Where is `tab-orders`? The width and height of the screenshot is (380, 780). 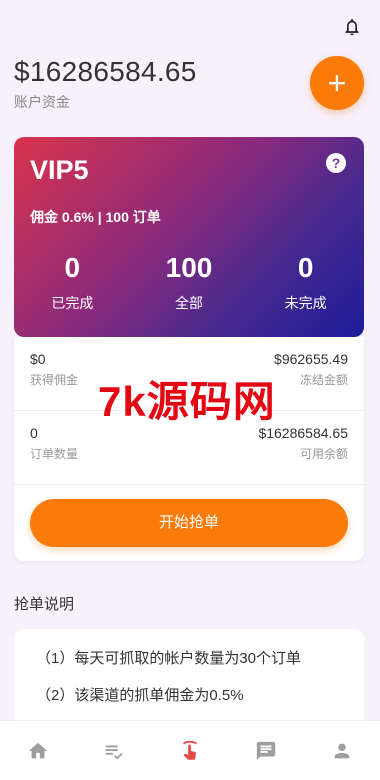 tab-orders is located at coordinates (114, 750).